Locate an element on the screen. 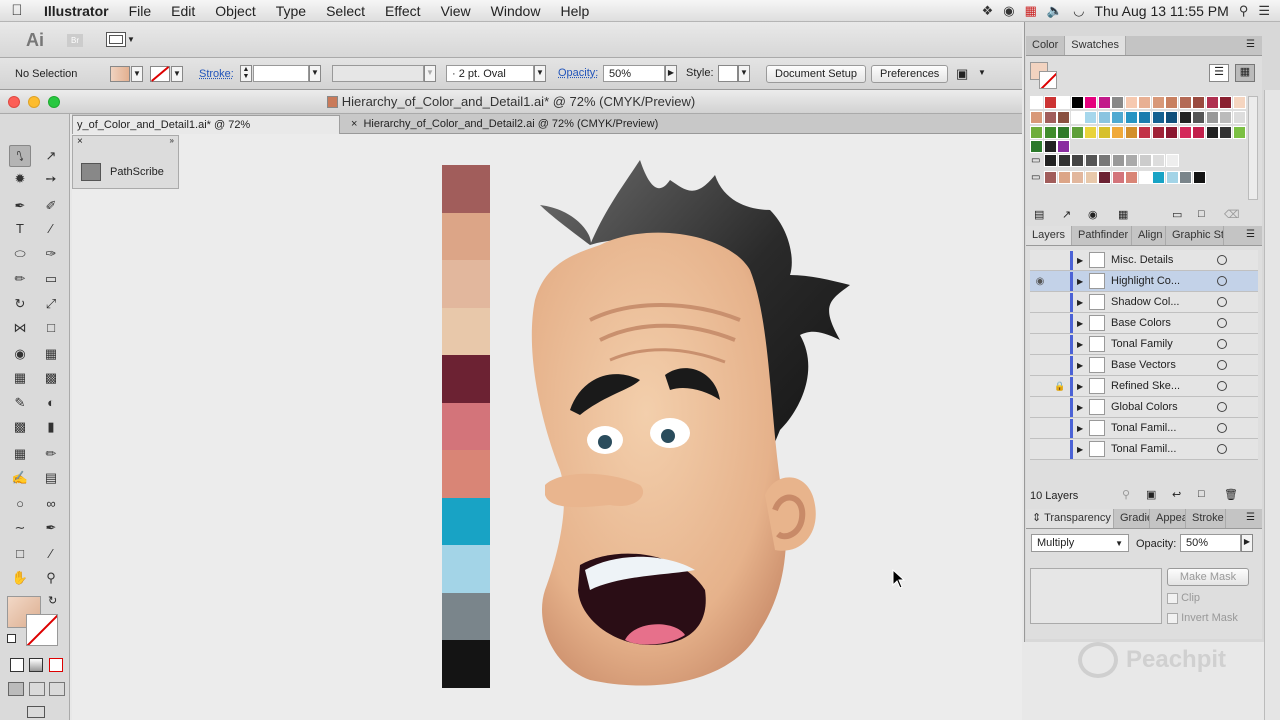 The image size is (1280, 720). gradient-mode-icon is located at coordinates (36, 665).